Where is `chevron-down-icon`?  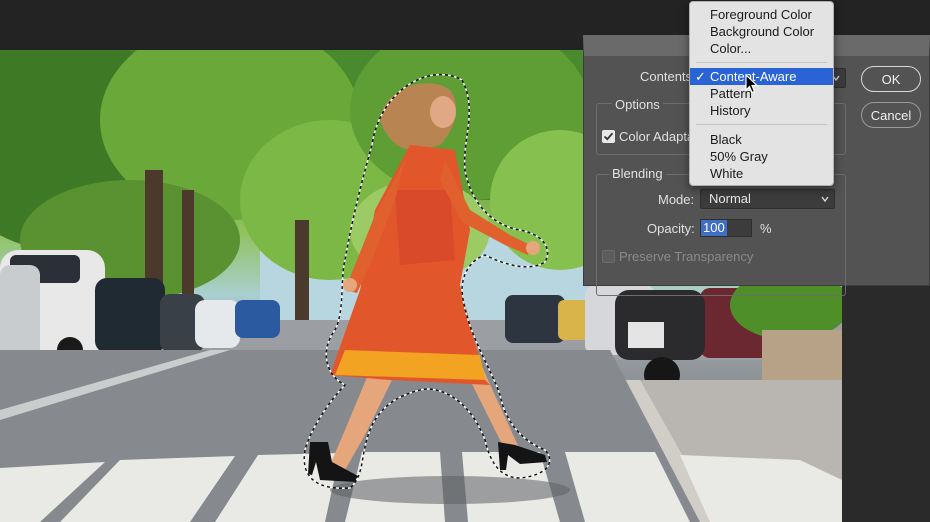
chevron-down-icon is located at coordinates (825, 199).